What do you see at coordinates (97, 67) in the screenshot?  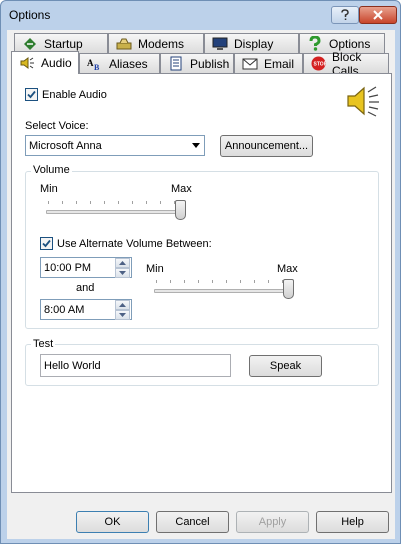 I see `svg-text: B` at bounding box center [97, 67].